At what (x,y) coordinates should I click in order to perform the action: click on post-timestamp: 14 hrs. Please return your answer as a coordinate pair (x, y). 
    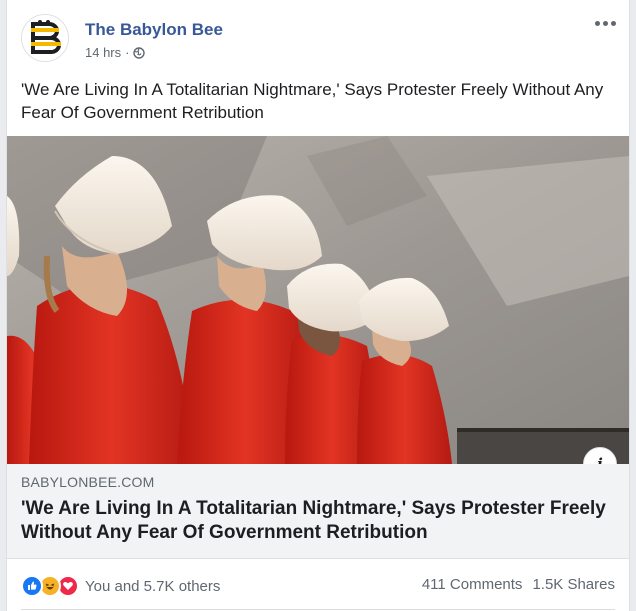
    Looking at the image, I should click on (103, 52).